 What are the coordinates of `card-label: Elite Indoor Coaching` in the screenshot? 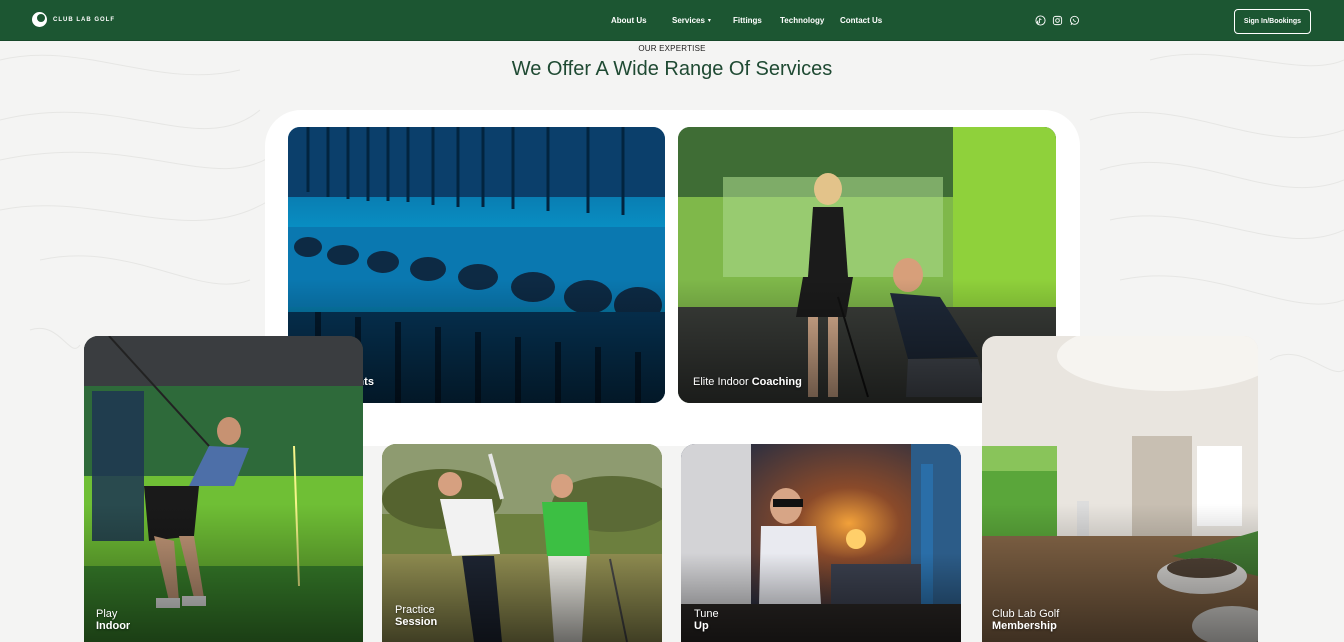 It's located at (747, 382).